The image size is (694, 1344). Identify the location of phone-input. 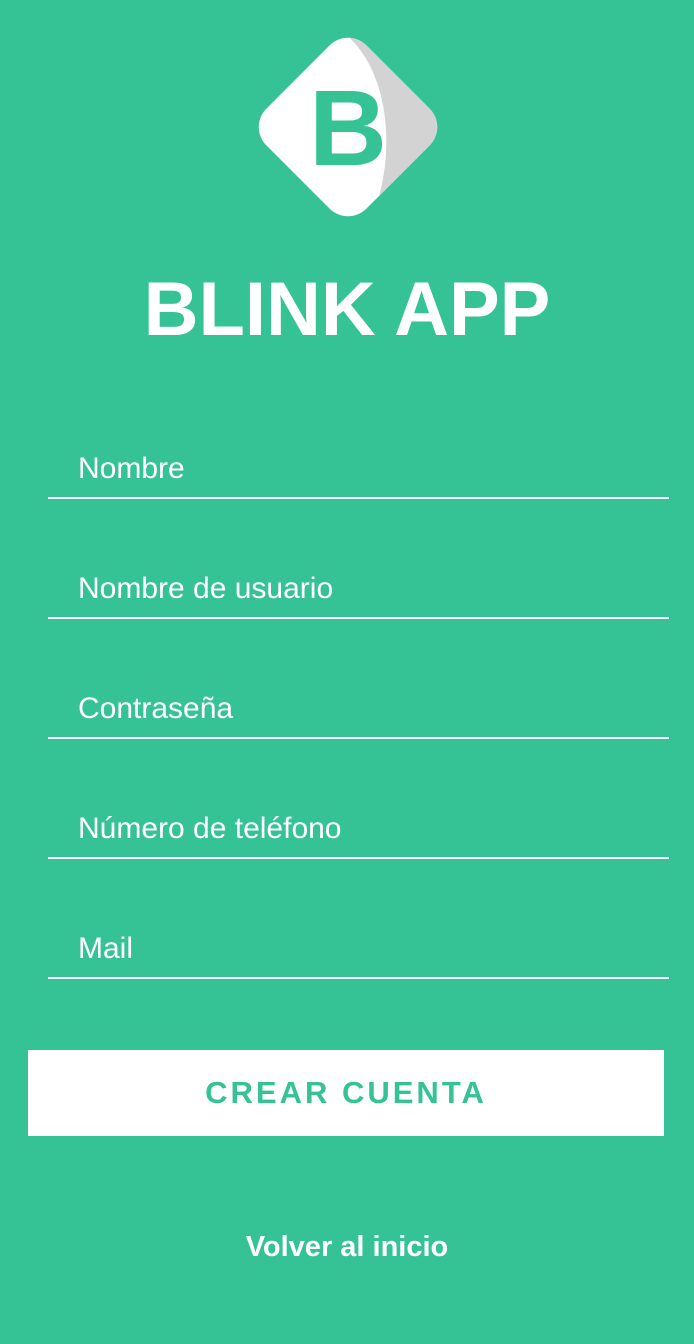
(358, 829).